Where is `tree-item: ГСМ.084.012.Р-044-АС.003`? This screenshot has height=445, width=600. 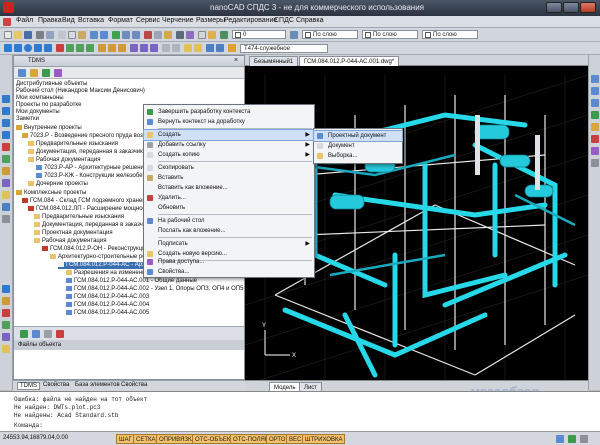 tree-item: ГСМ.084.012.Р-044-АС.003 is located at coordinates (107, 297).